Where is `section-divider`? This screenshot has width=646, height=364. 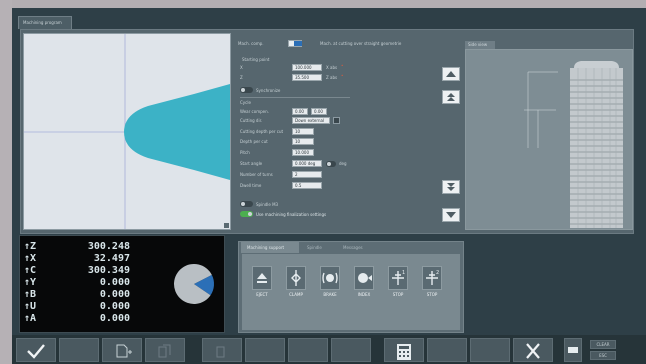
section-divider is located at coordinates (295, 97).